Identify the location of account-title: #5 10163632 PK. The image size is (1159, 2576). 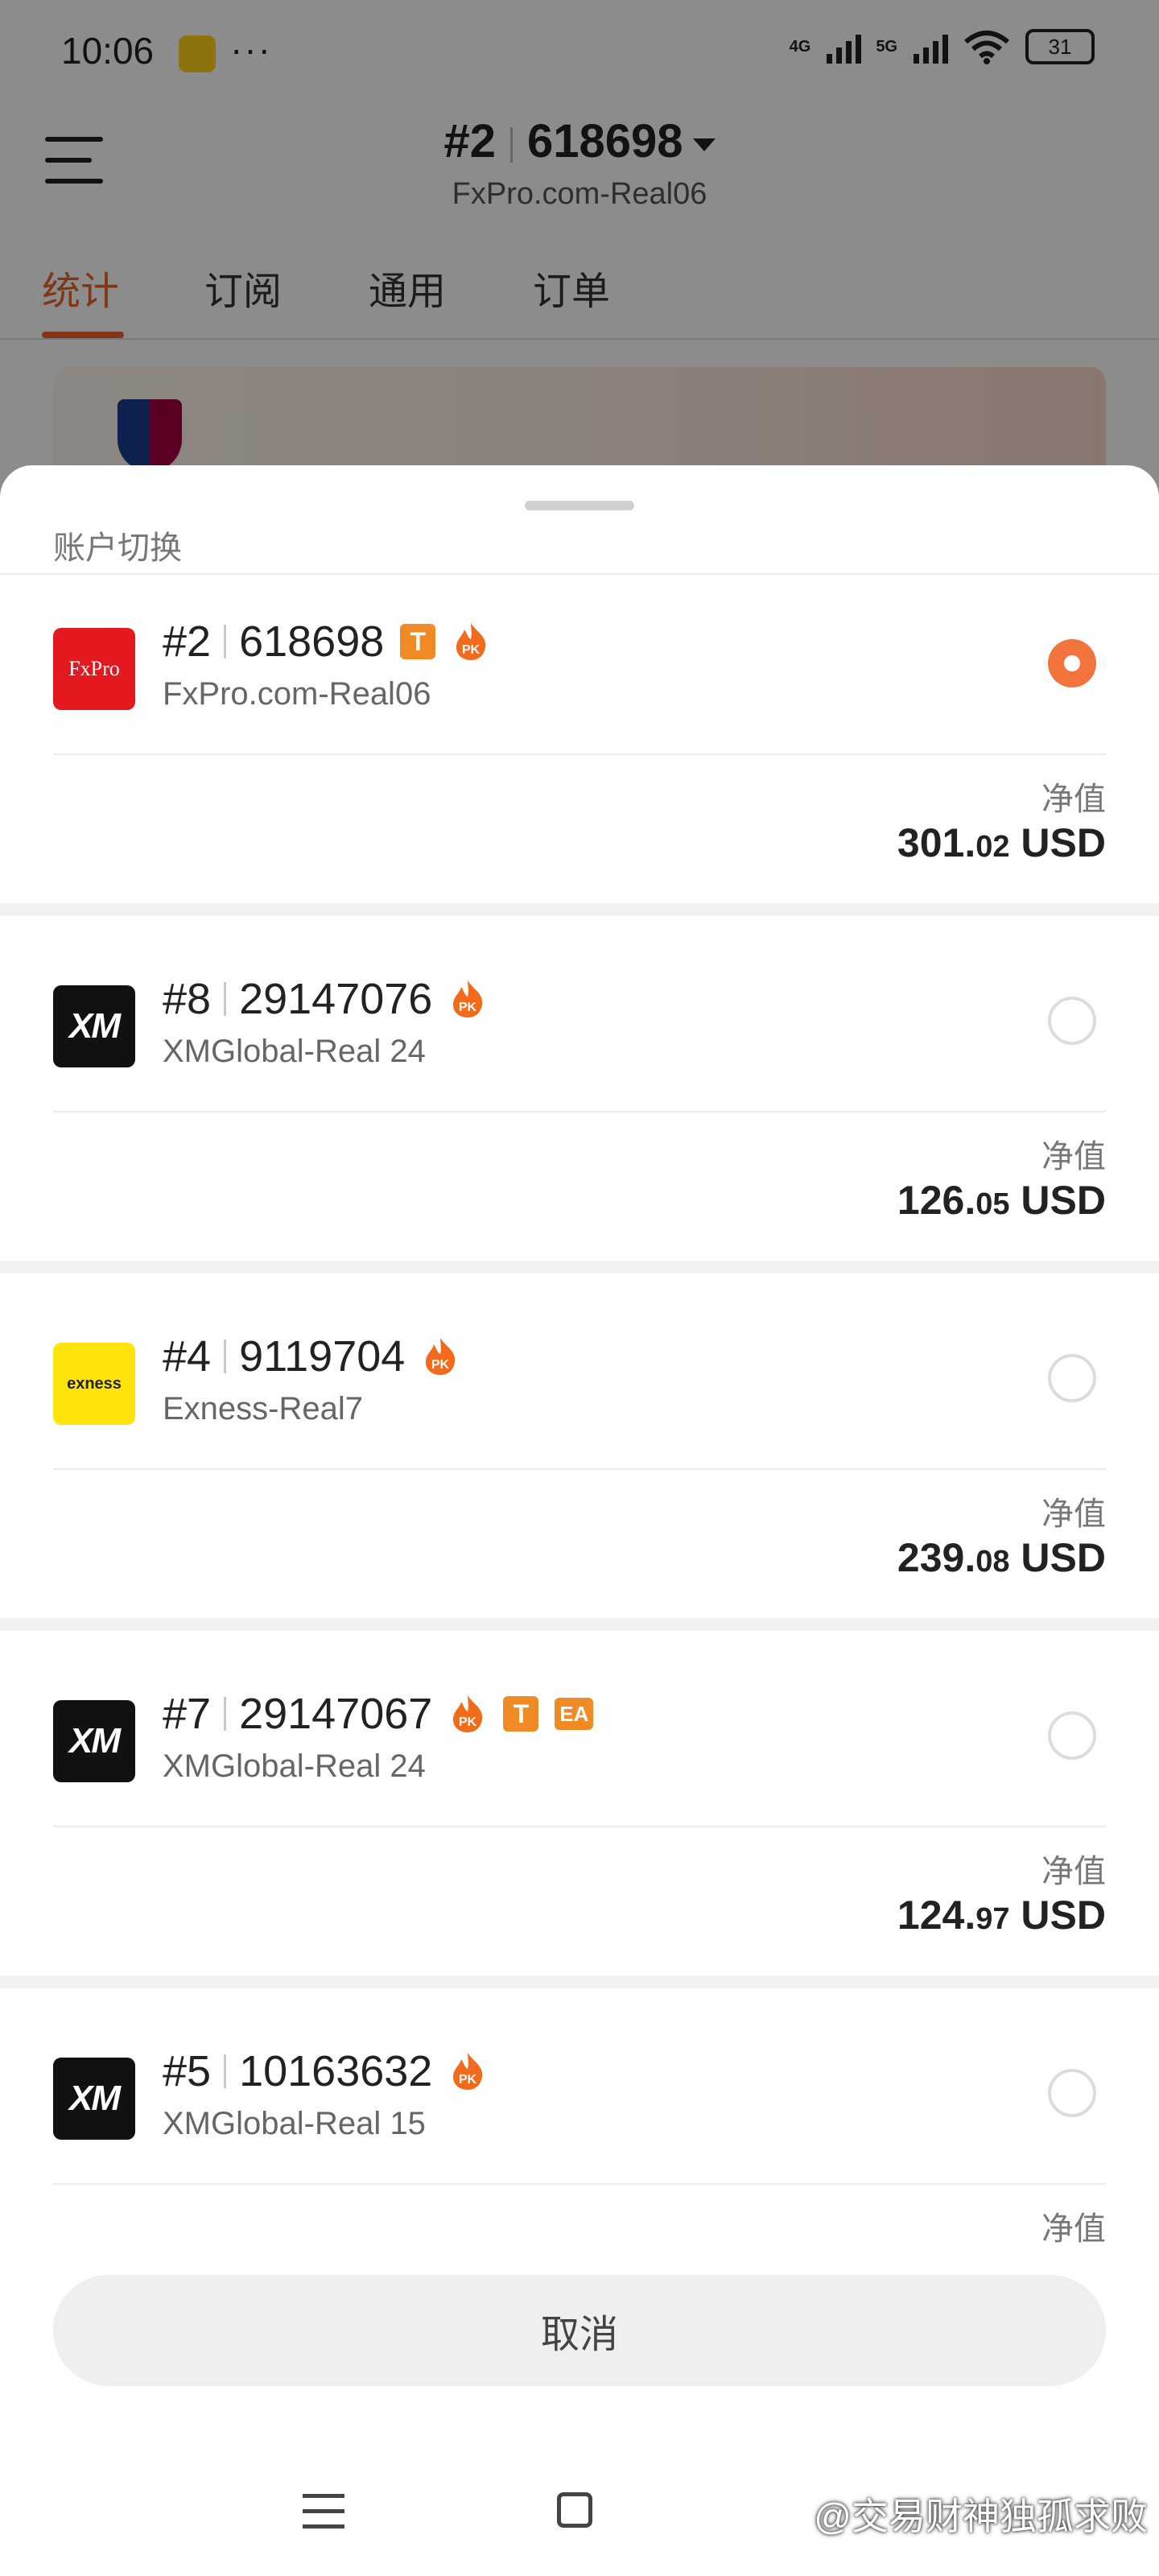
(325, 2071).